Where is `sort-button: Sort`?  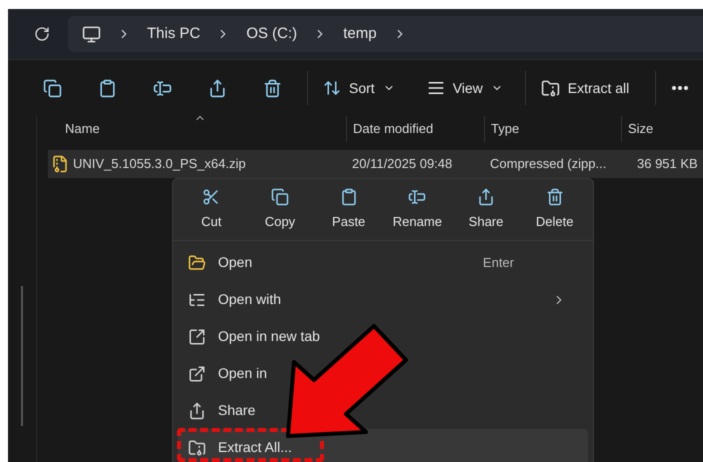 sort-button: Sort is located at coordinates (359, 88).